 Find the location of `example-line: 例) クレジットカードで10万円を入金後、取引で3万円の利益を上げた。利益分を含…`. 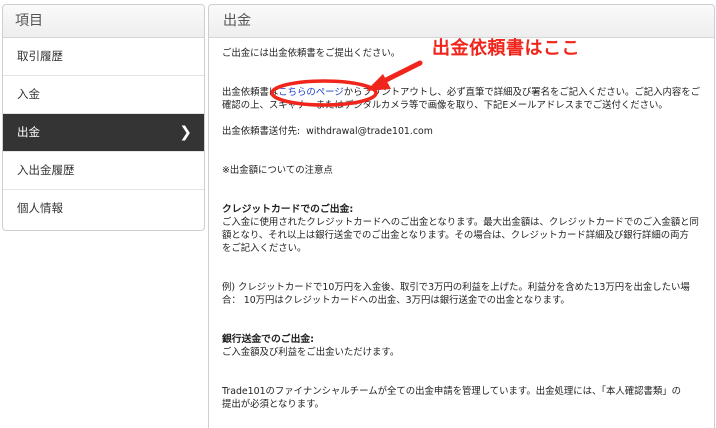

example-line: 例) クレジットカードで10万円を入金後、取引で3万円の利益を上げた。利益分を含… is located at coordinates (456, 287).